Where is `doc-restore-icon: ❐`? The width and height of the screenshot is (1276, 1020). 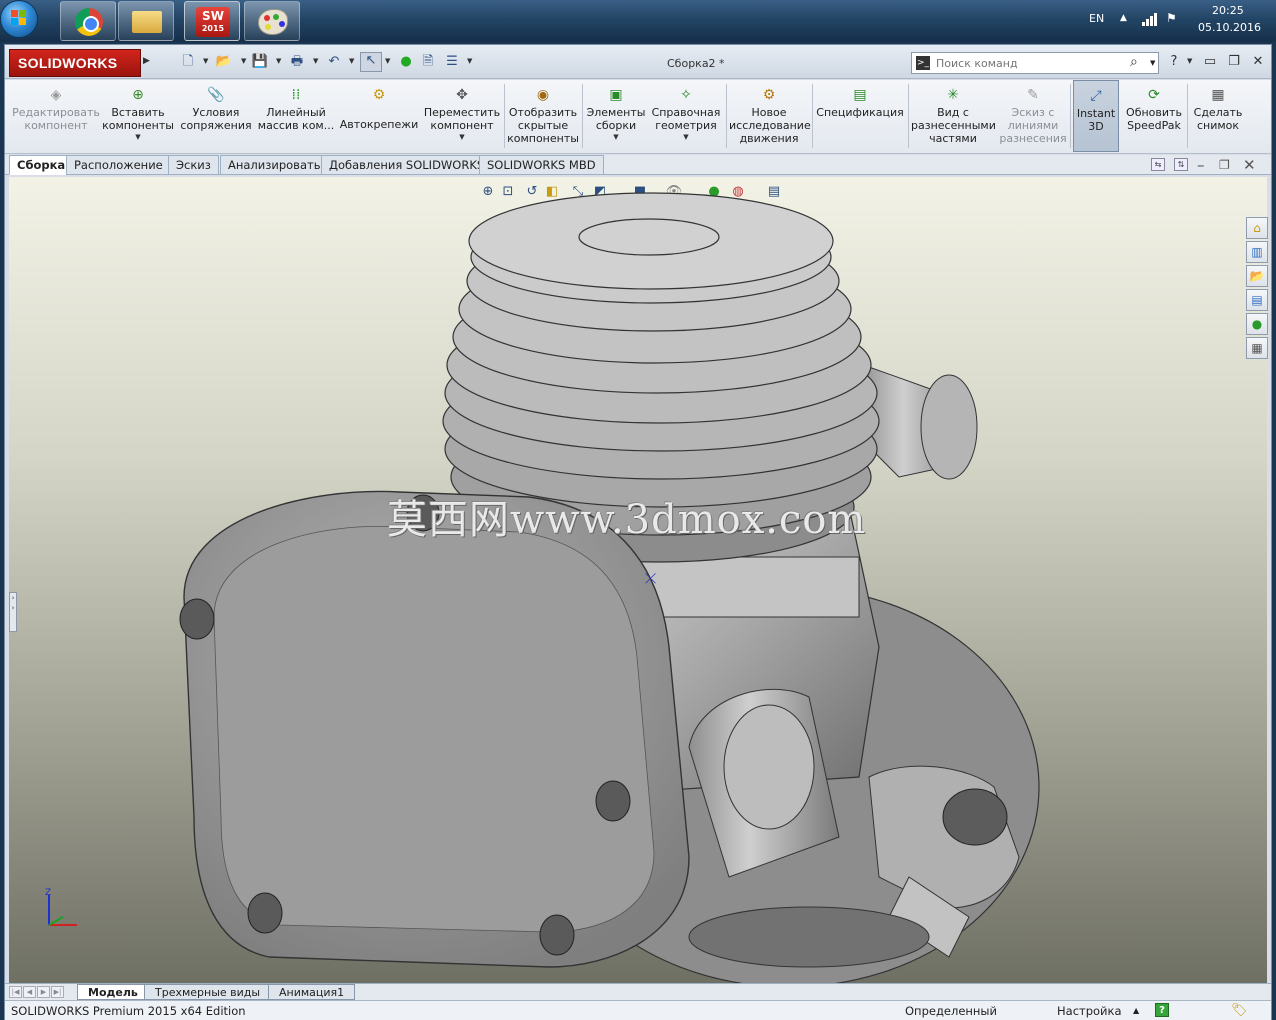
doc-restore-icon: ❐ is located at coordinates (1224, 165).